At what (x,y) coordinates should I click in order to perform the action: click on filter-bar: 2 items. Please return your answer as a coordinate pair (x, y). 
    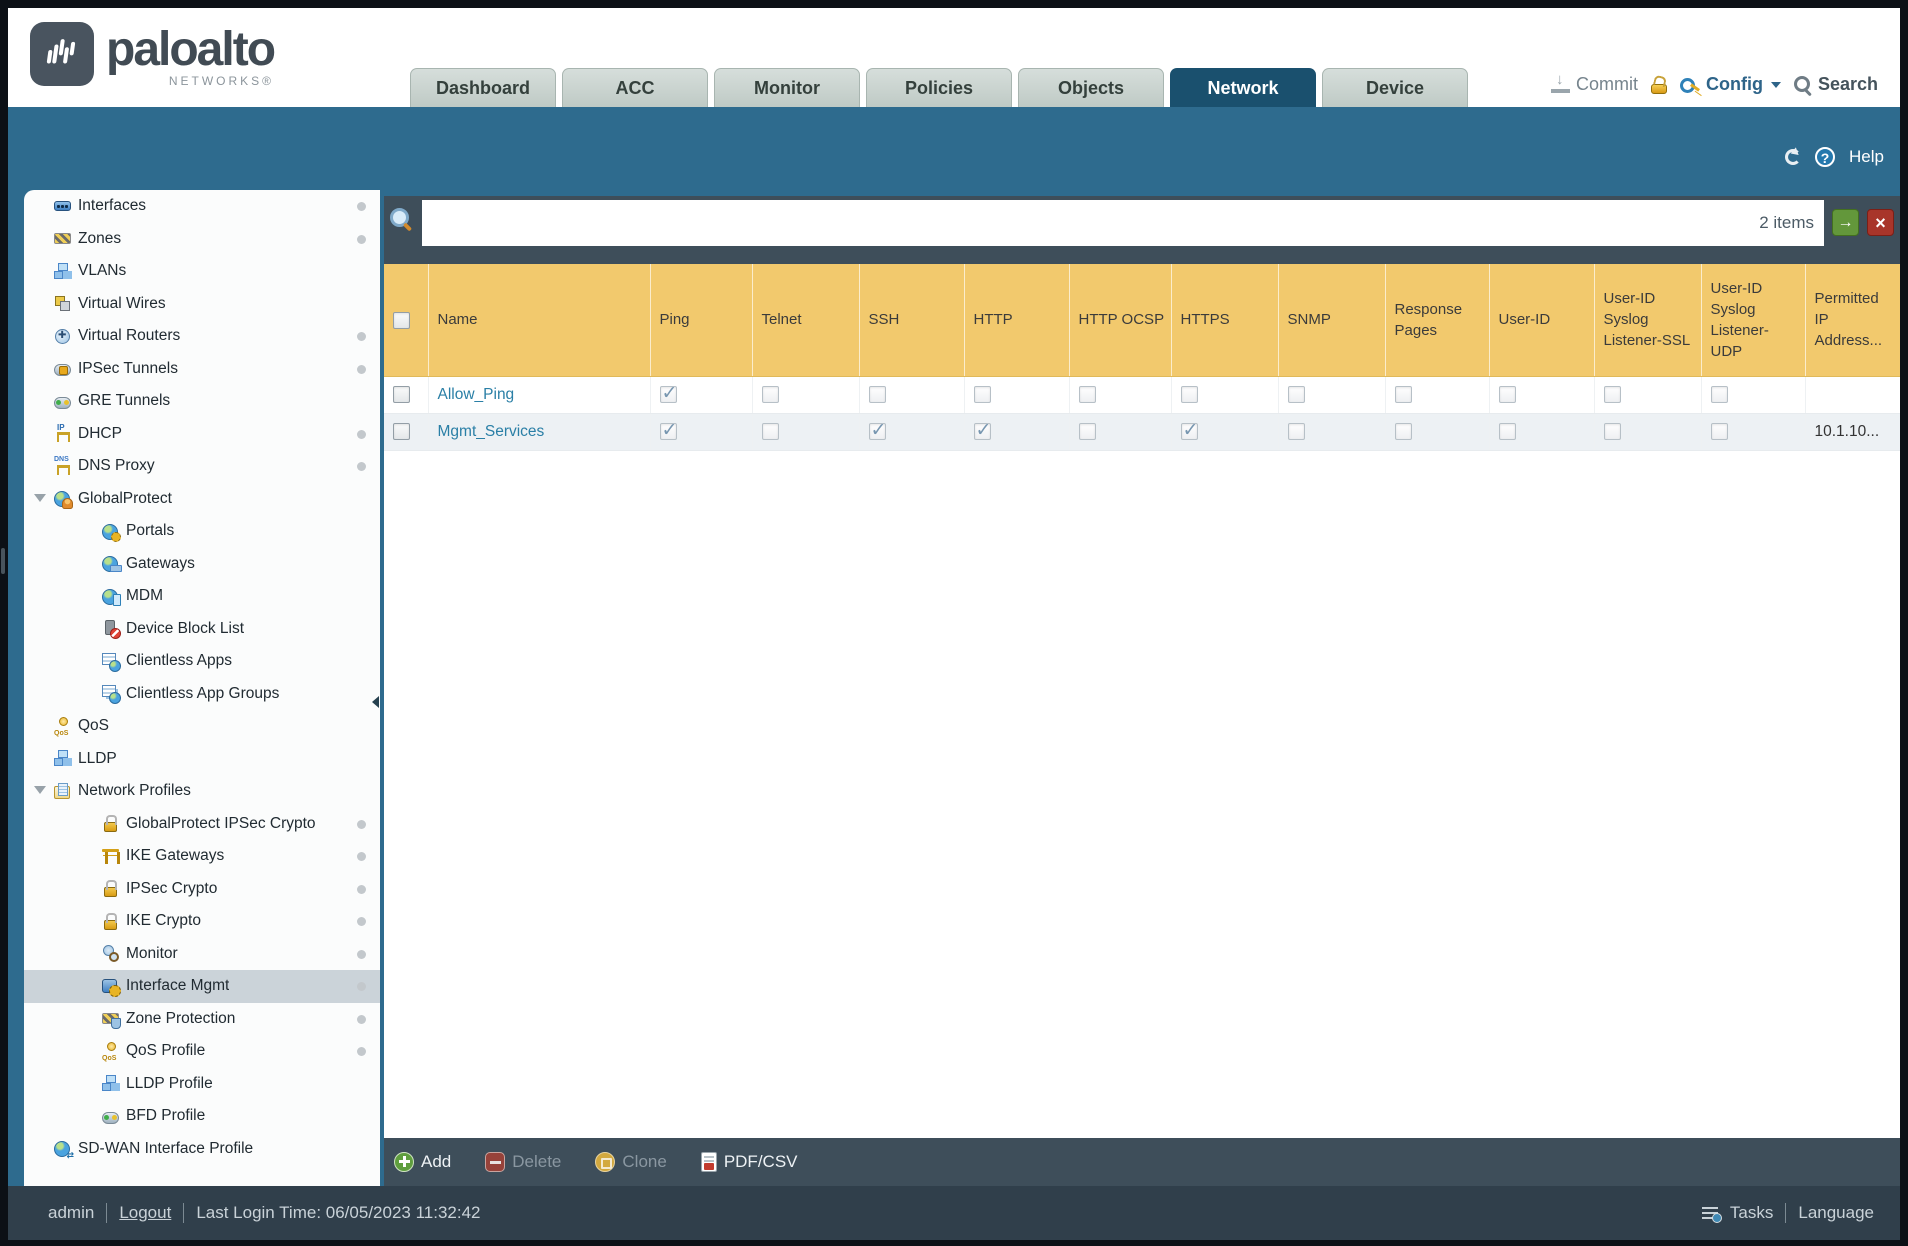
    Looking at the image, I should click on (1142, 230).